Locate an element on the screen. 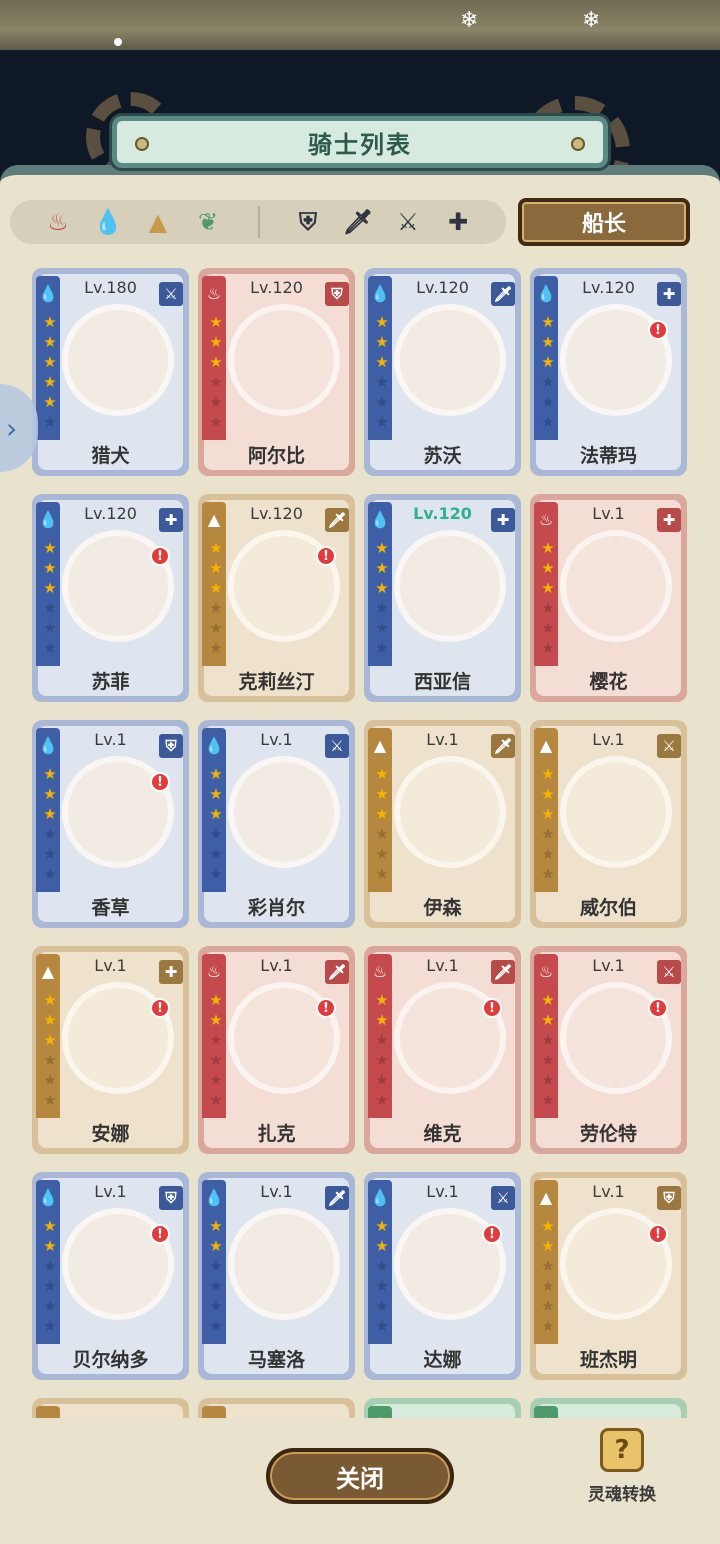  knight-card: ▲ ★ ★ ★ ★ ★ ★ Lv.120 🗡! 克莉丝汀 is located at coordinates (276, 598).